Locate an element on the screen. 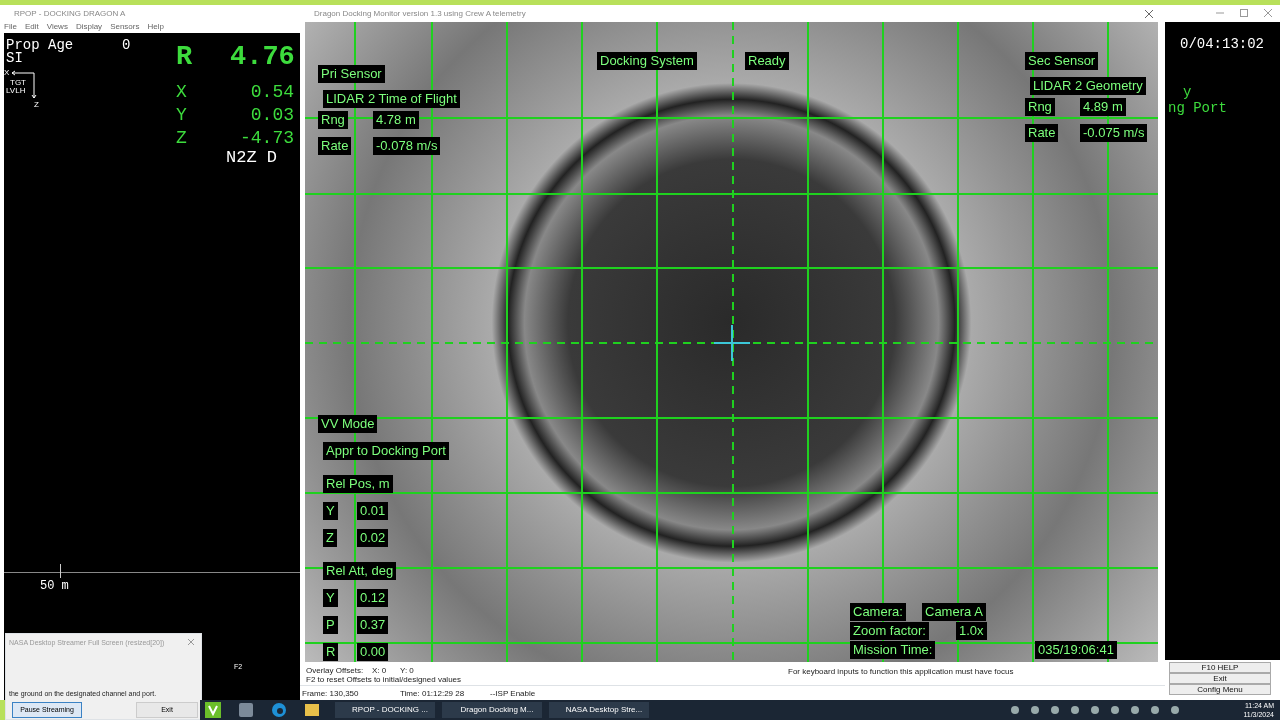 Image resolution: width=1280 pixels, height=720 pixels. axis-label: X is located at coordinates (181, 92).